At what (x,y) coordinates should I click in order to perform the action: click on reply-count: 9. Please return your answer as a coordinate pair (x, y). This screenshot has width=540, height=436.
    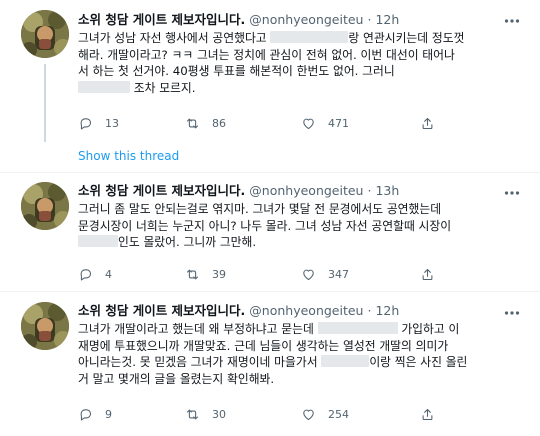
    Looking at the image, I should click on (108, 414).